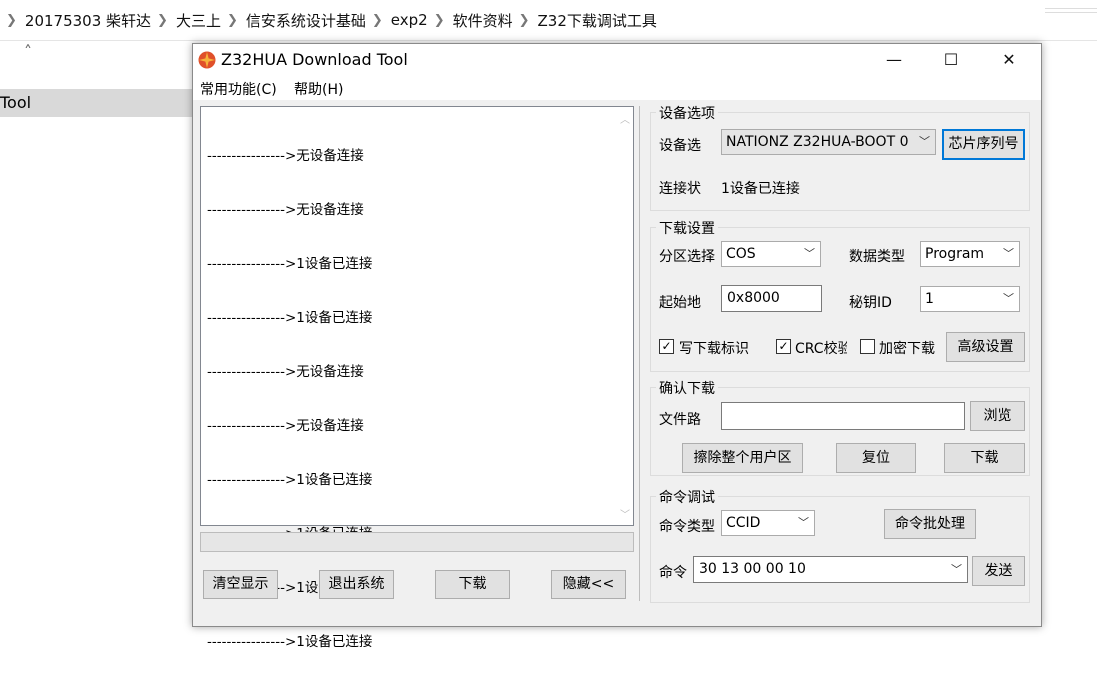 This screenshot has width=1097, height=699. Describe the element at coordinates (1071, 20) in the screenshot. I see `address-bar-edge` at that location.